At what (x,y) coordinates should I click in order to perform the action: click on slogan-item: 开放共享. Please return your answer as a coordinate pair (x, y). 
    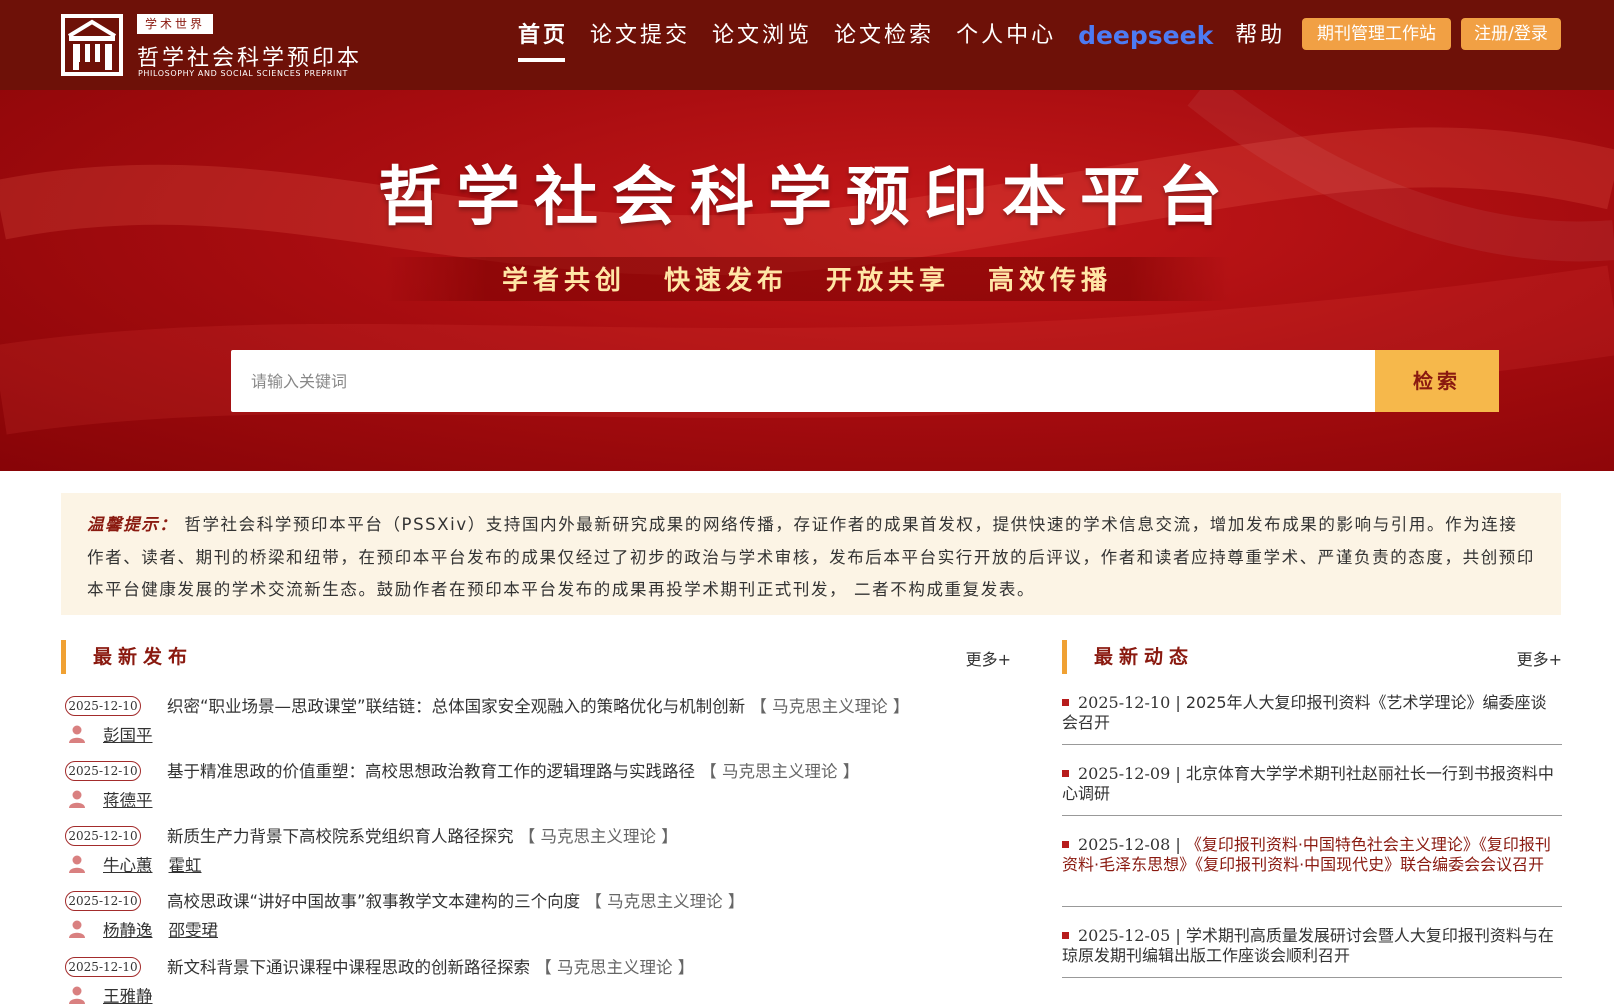
    Looking at the image, I should click on (888, 281).